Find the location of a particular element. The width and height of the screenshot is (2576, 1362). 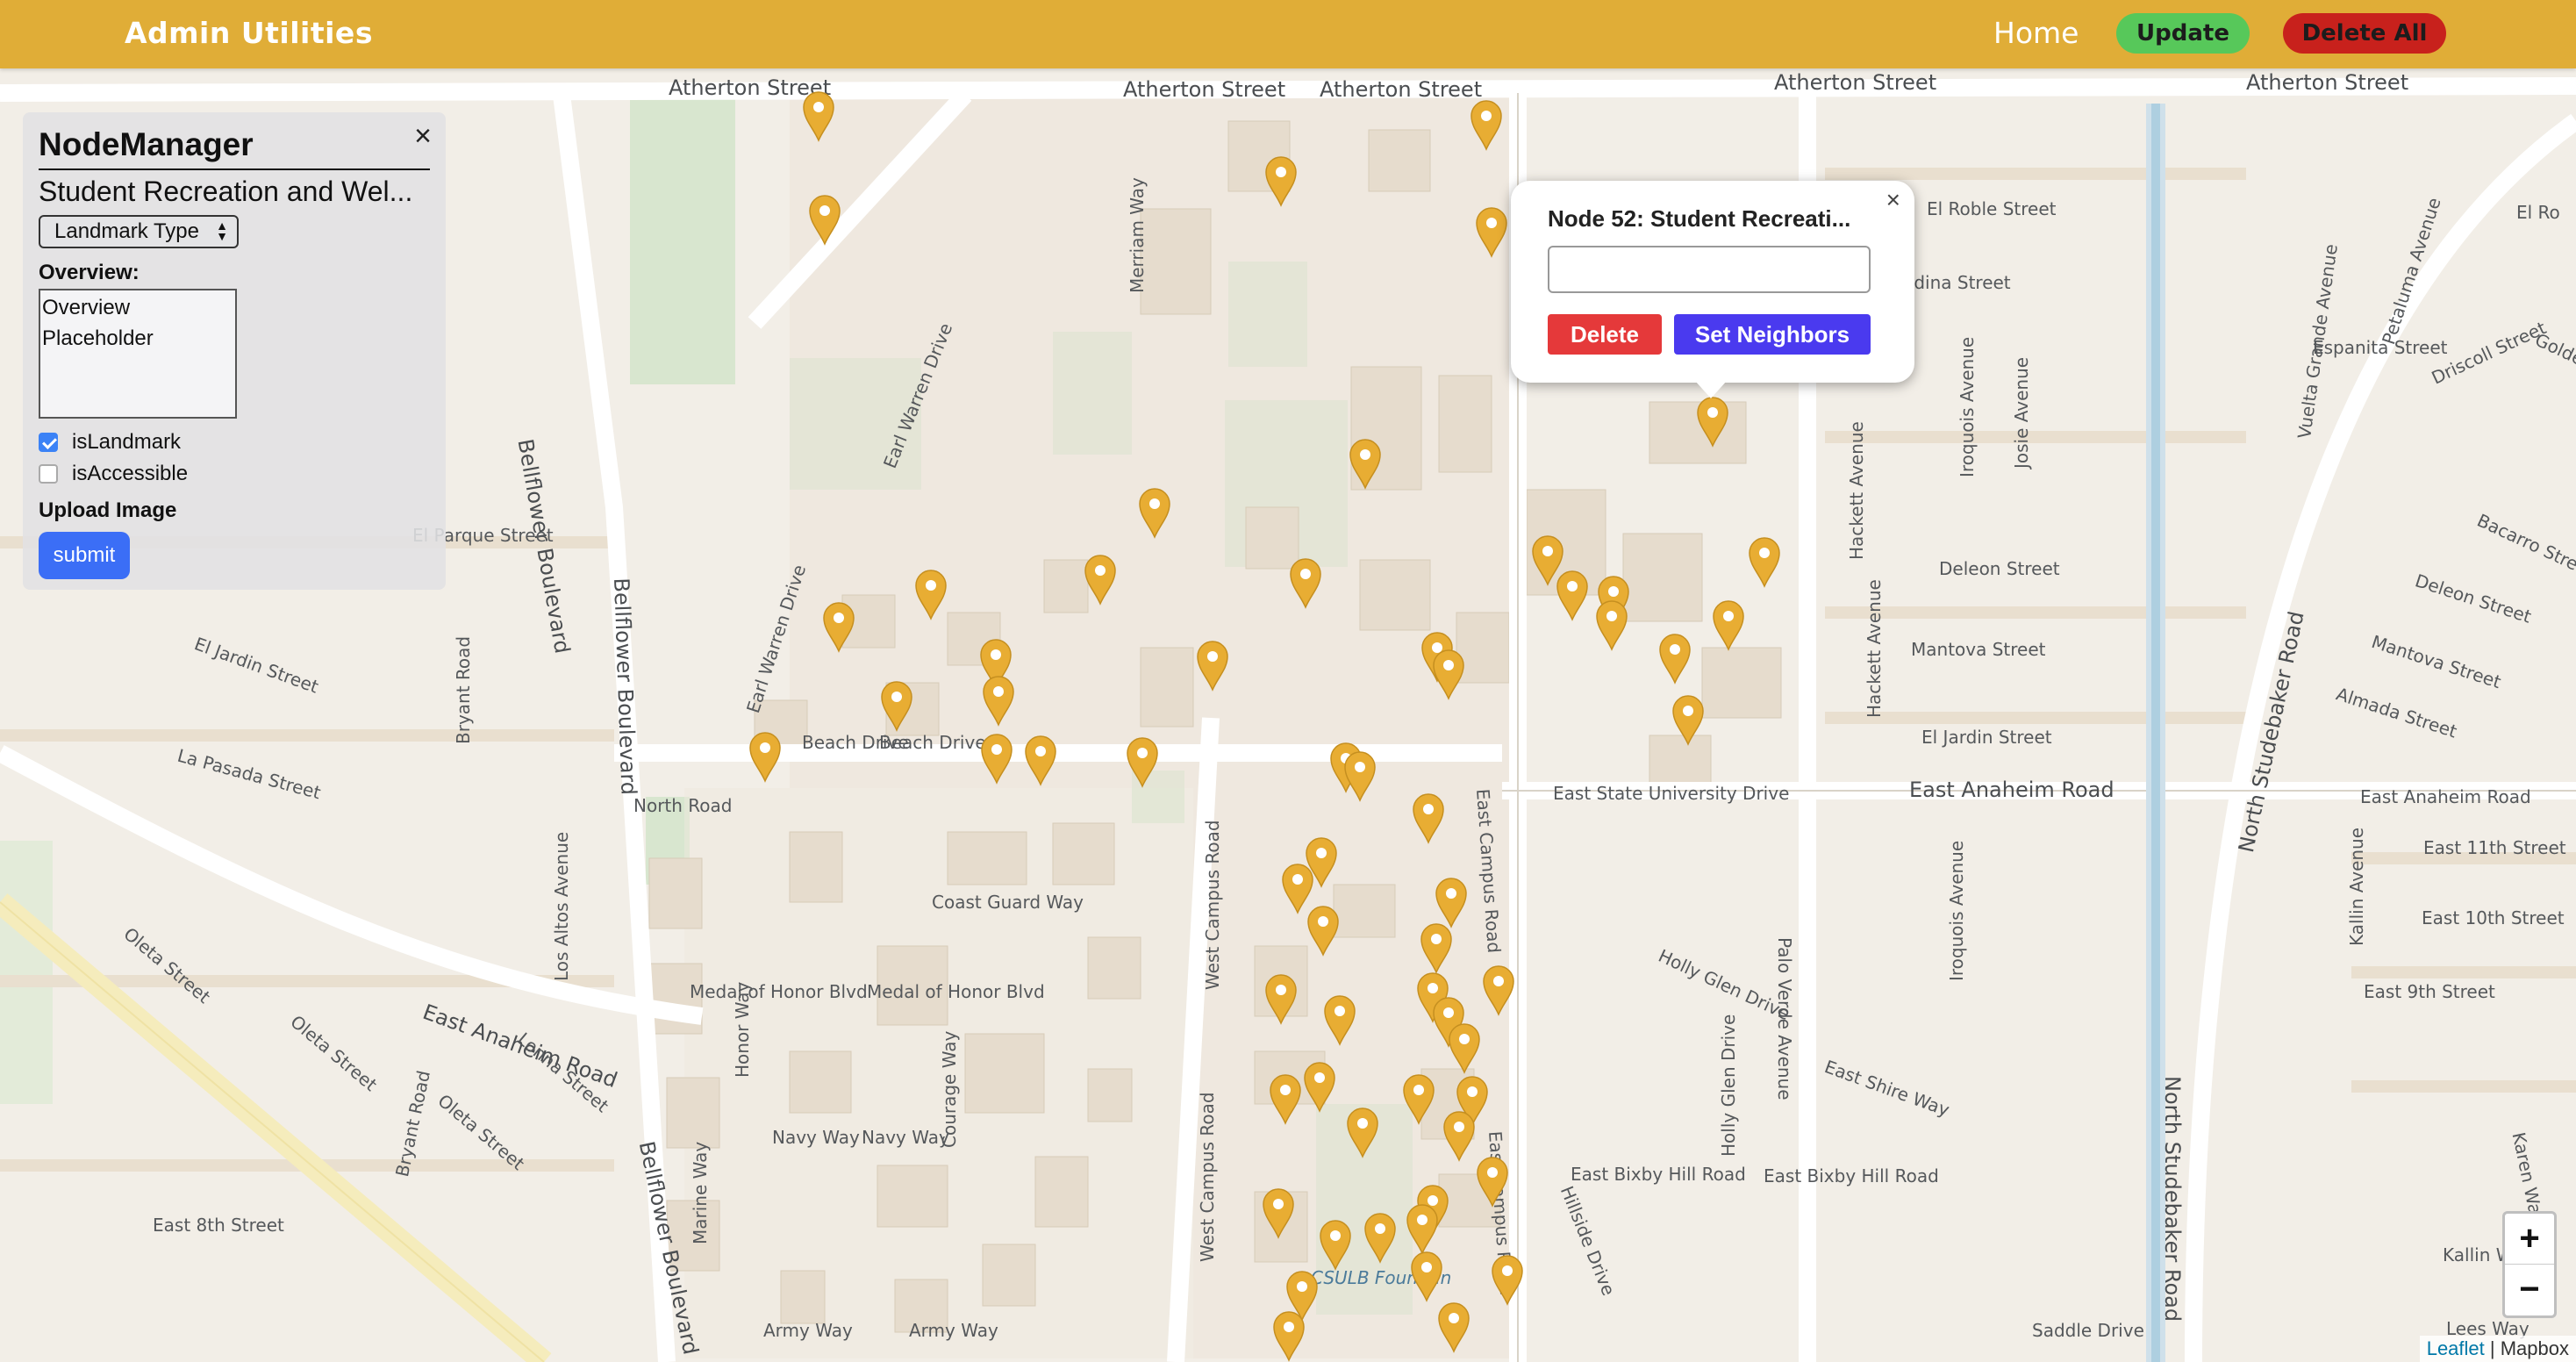

street-label: Kallin Avenue is located at coordinates (2356, 886).